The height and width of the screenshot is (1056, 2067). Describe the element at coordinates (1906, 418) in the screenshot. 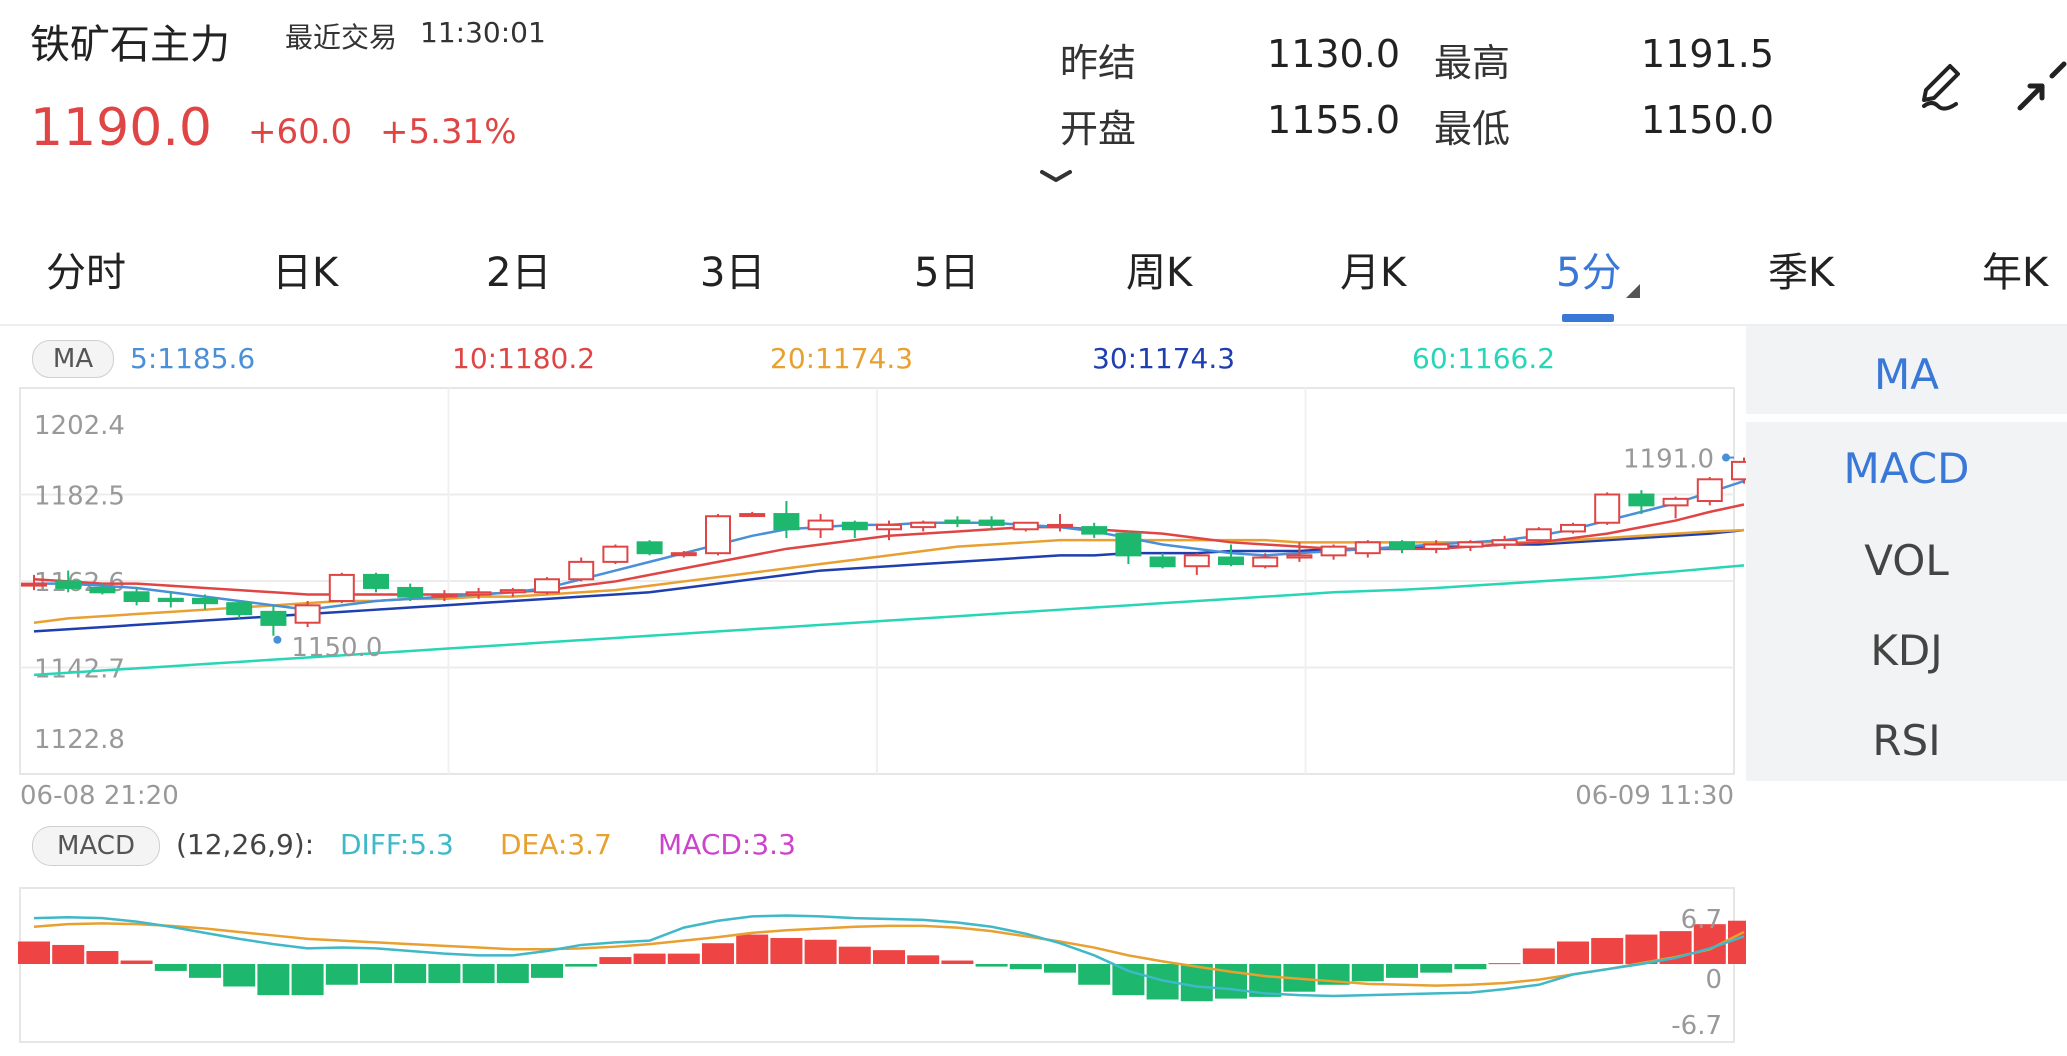

I see `indicator-panel-divider` at that location.